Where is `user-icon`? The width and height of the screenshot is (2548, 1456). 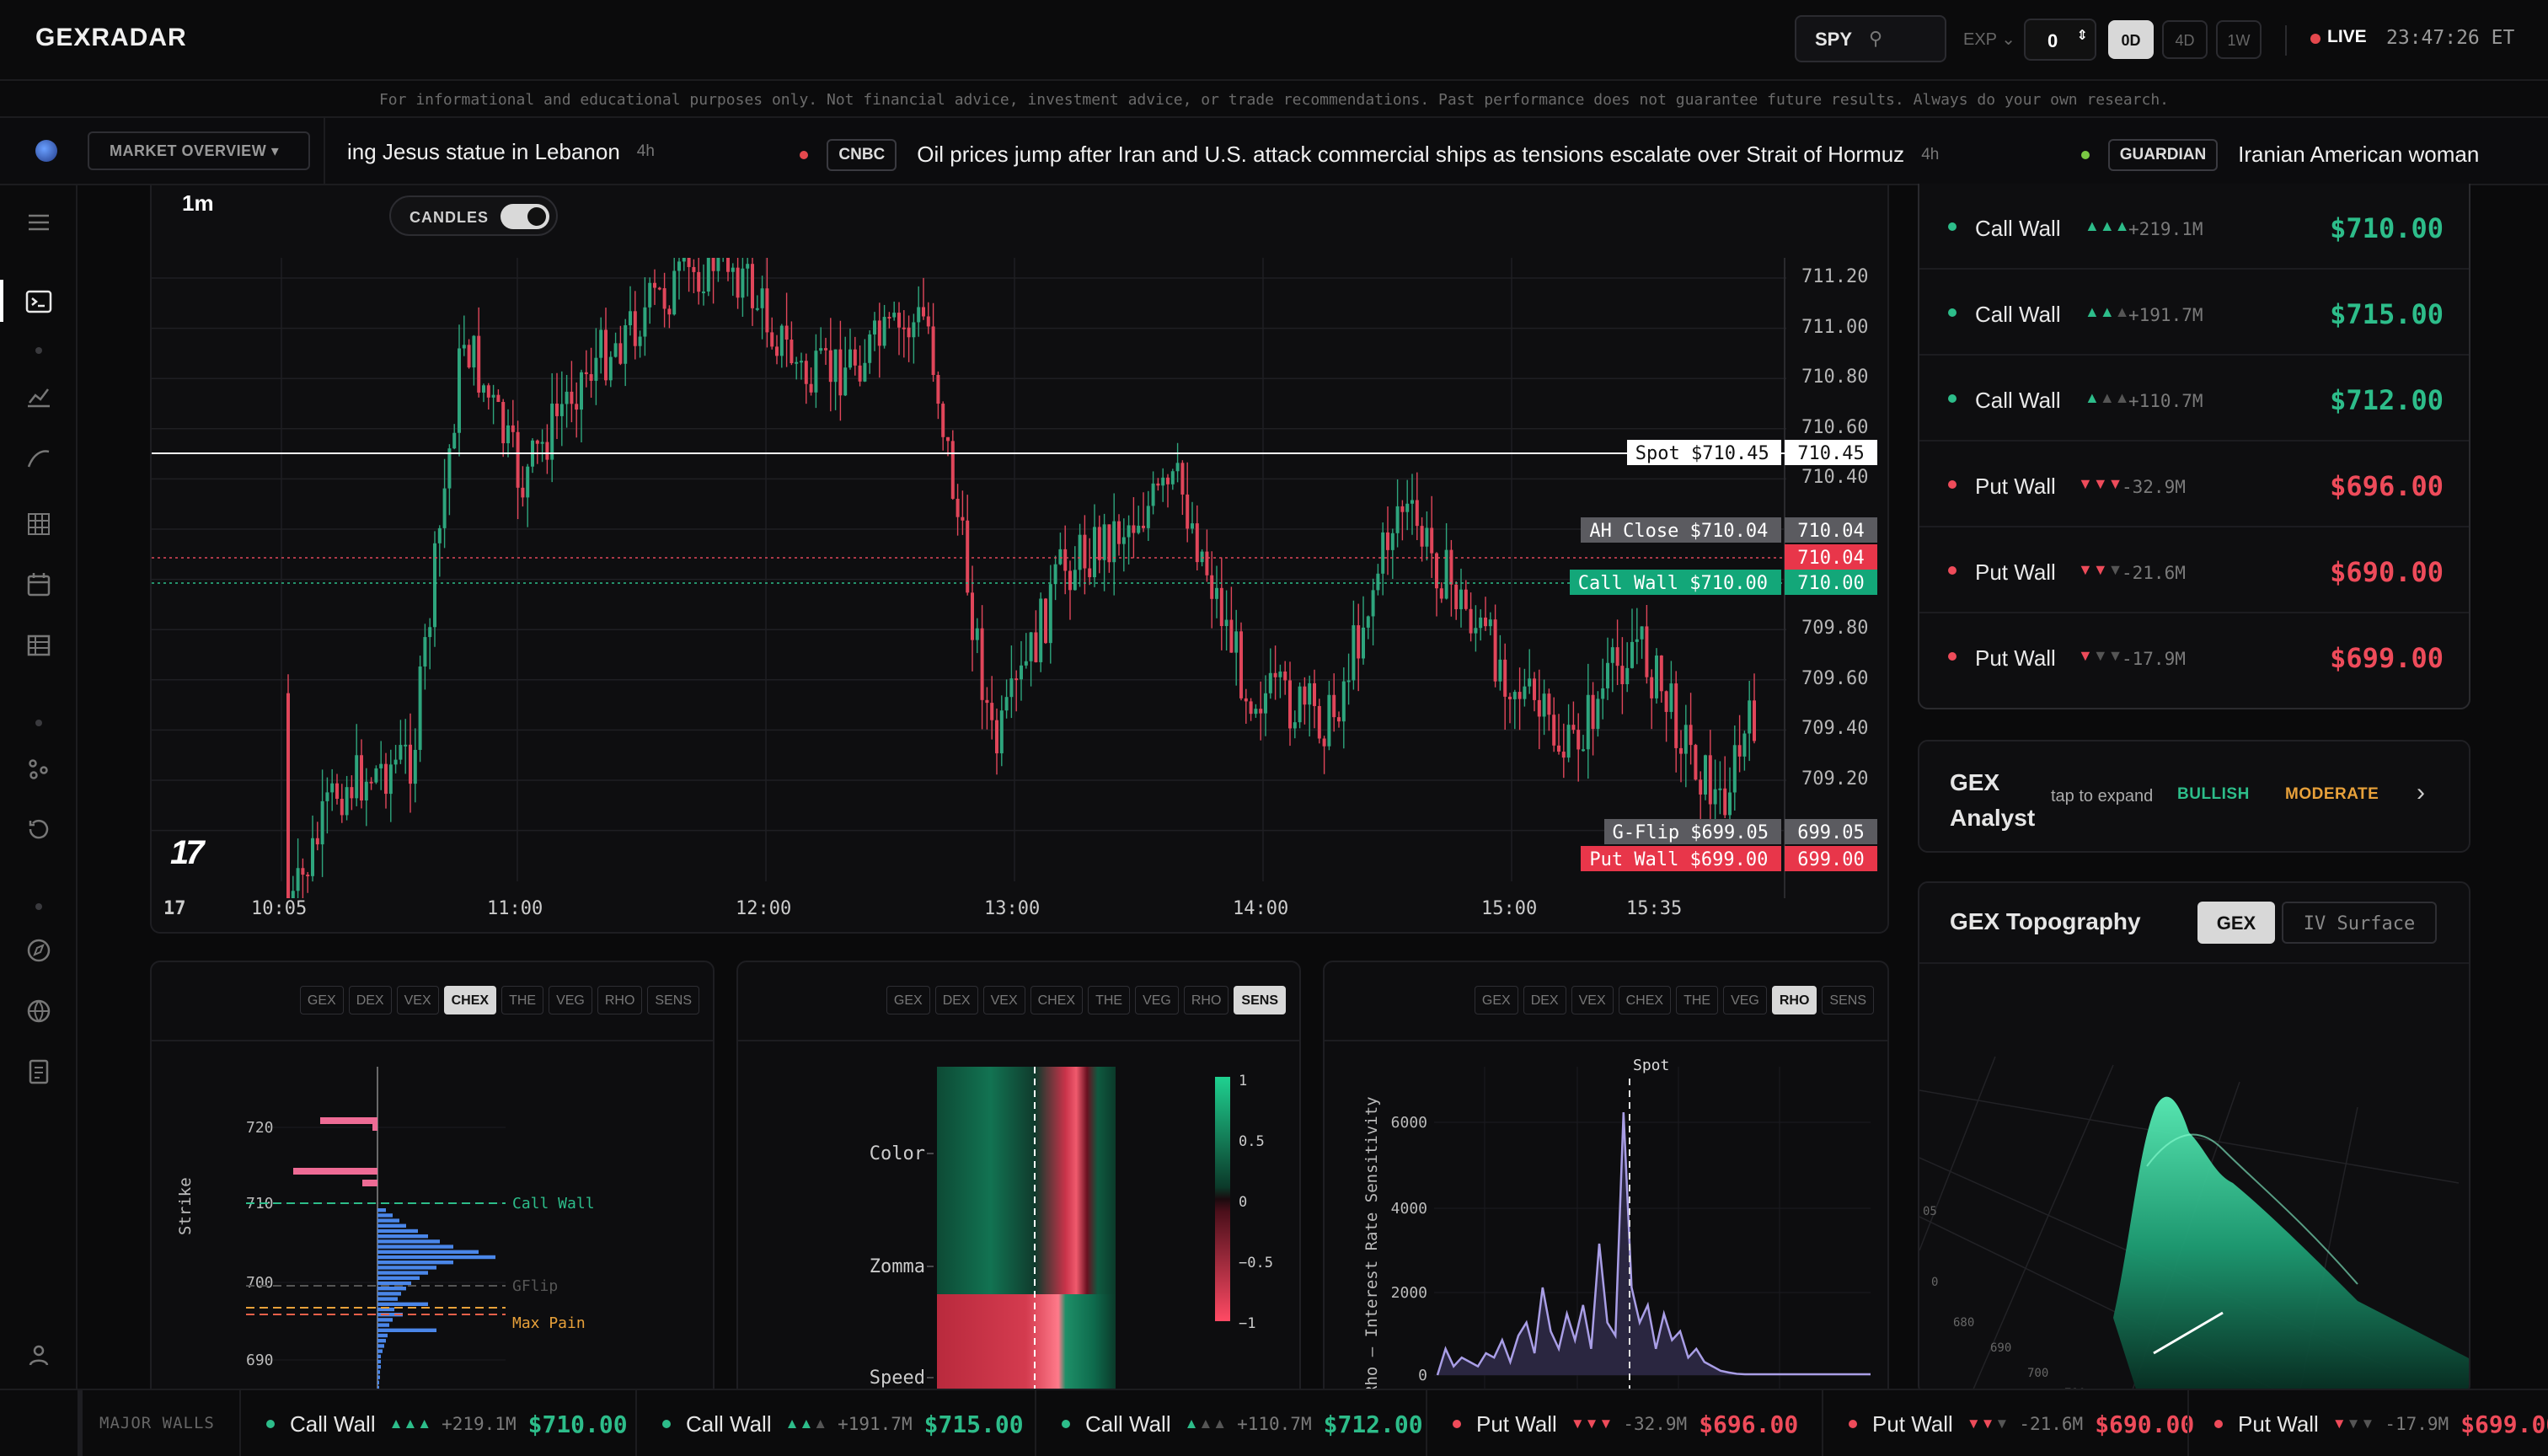
user-icon is located at coordinates (39, 1355).